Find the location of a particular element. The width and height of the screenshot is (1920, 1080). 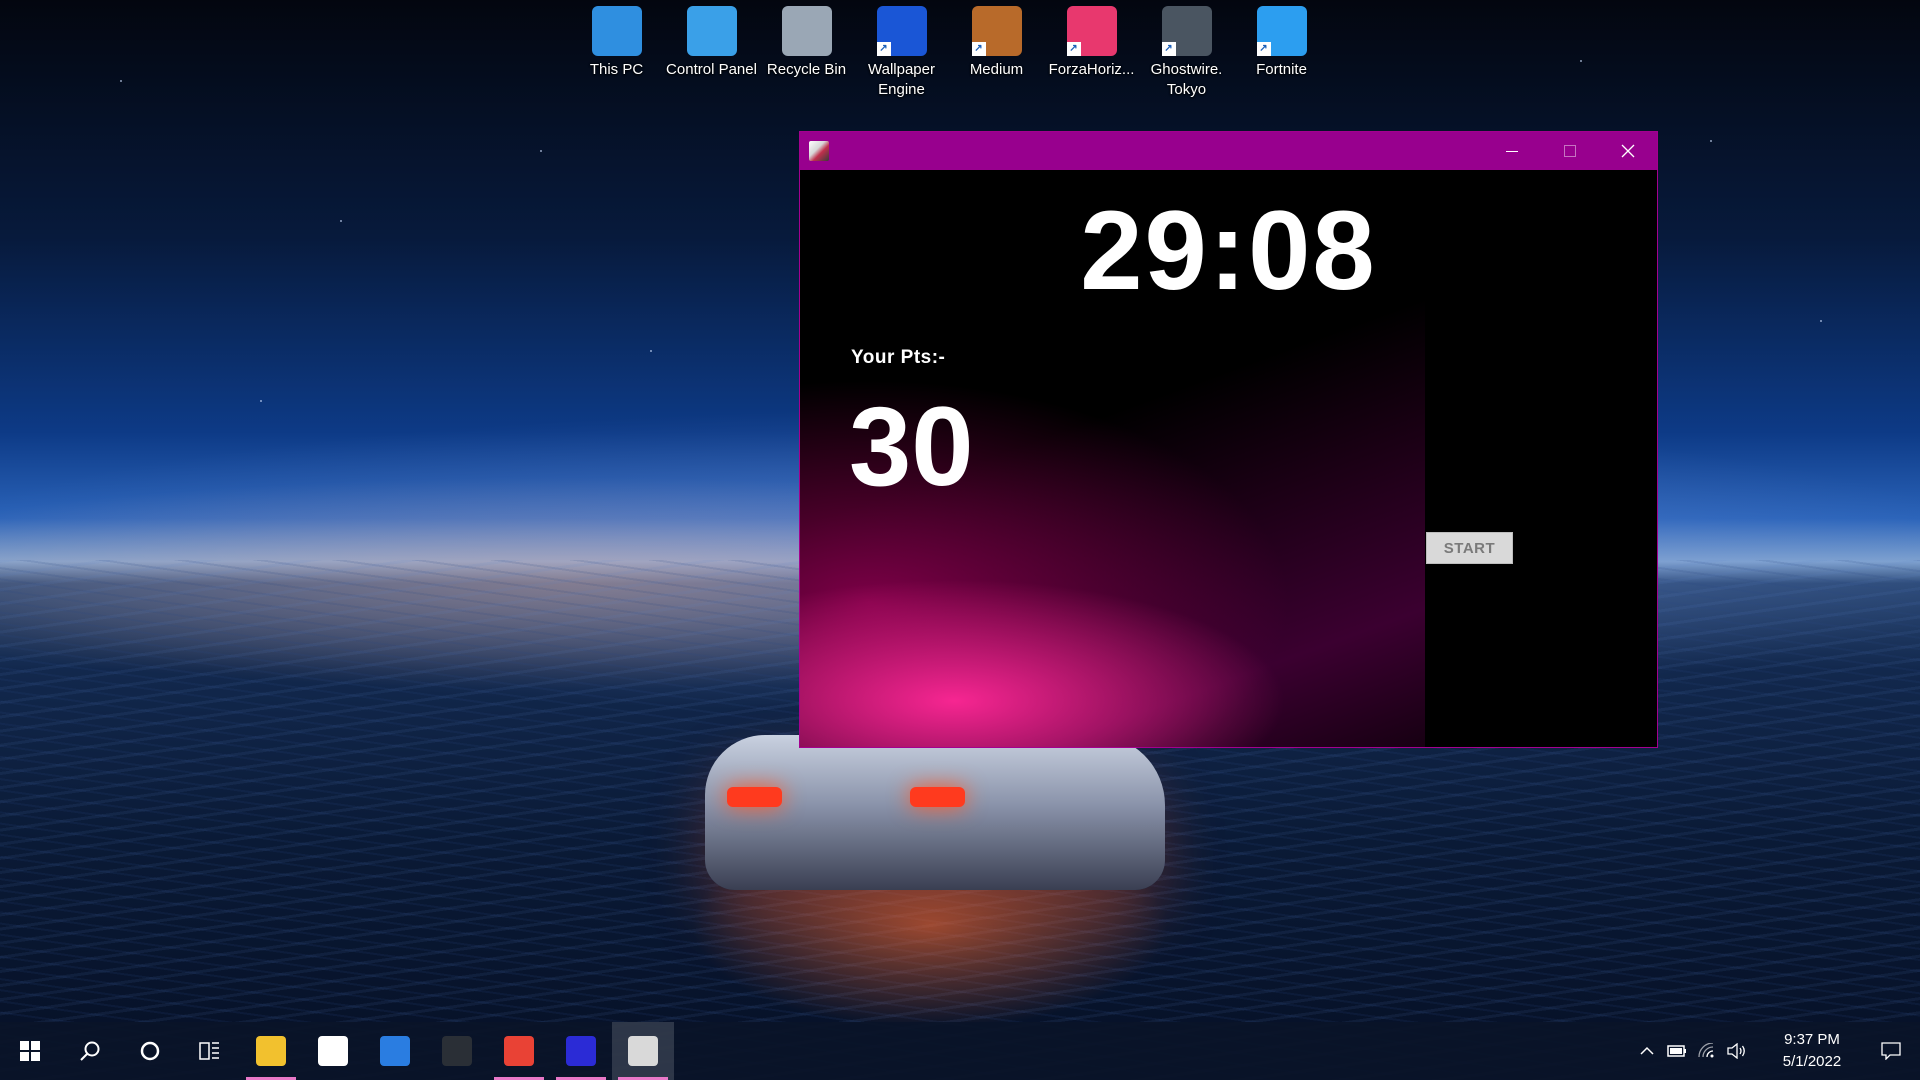

desktop-icon-label: Ghostwire. Tokyo is located at coordinates (1186, 79).